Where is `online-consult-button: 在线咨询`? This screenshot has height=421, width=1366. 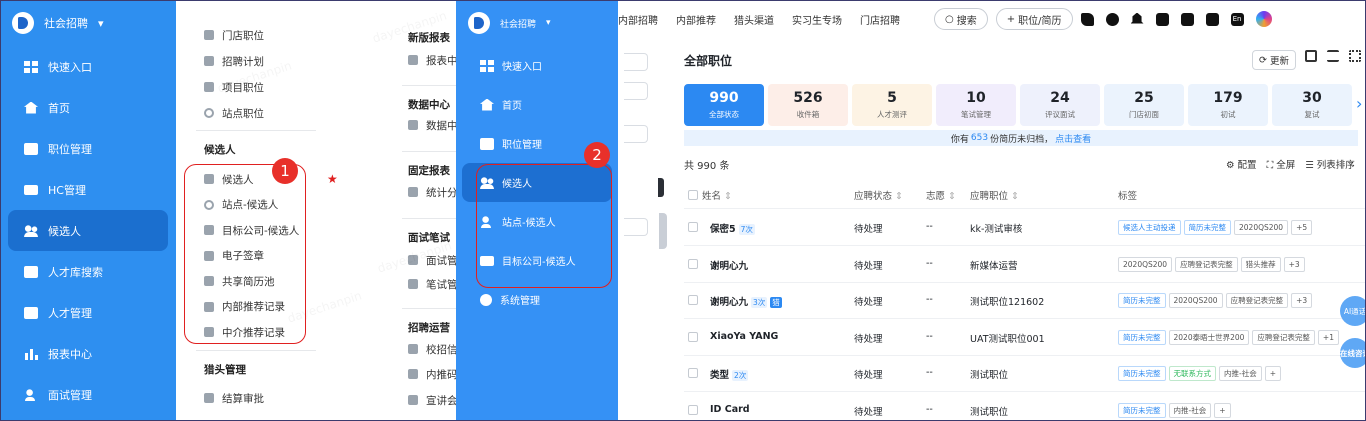 online-consult-button: 在线咨询 is located at coordinates (1353, 353).